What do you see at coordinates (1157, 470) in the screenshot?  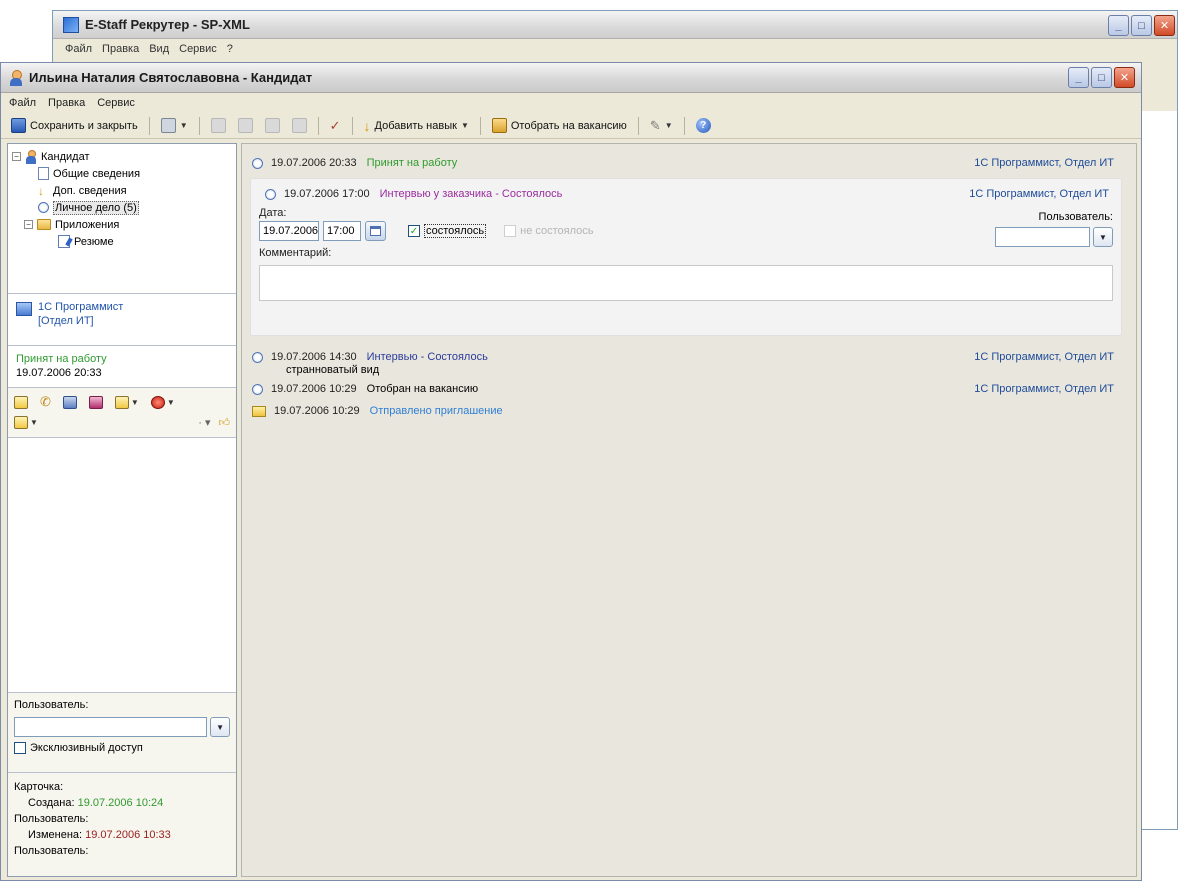 I see `parent-content` at bounding box center [1157, 470].